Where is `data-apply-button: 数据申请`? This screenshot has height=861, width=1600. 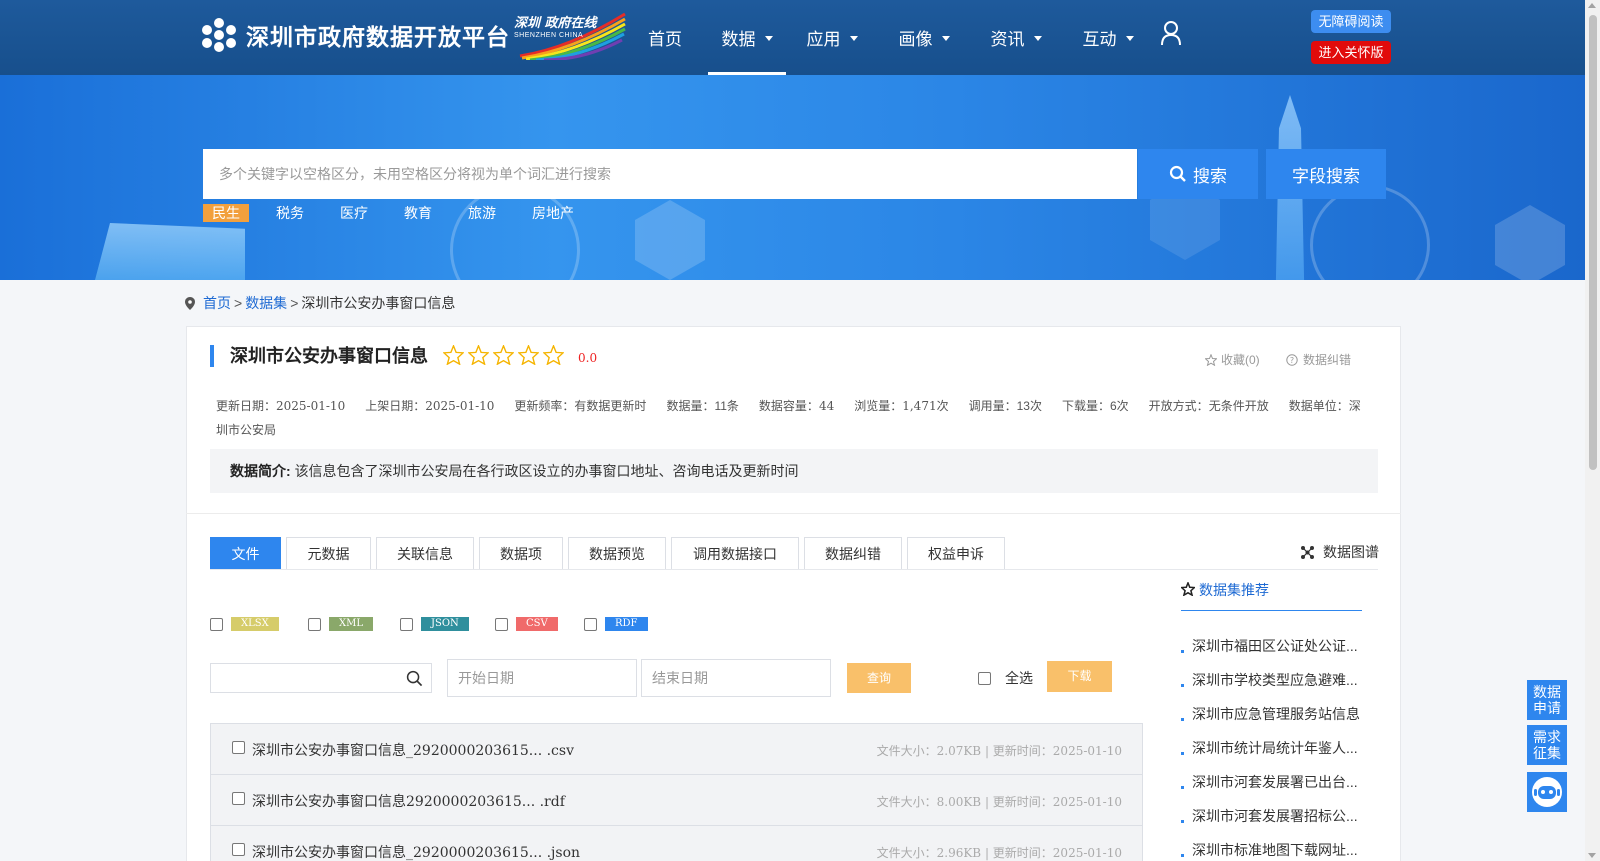 data-apply-button: 数据申请 is located at coordinates (1547, 700).